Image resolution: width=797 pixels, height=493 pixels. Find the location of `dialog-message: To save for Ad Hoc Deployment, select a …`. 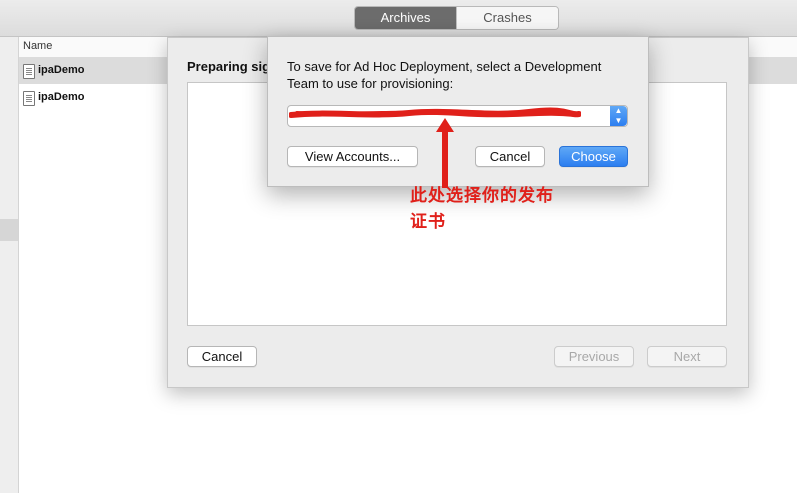

dialog-message: To save for Ad Hoc Deployment, select a … is located at coordinates (444, 75).